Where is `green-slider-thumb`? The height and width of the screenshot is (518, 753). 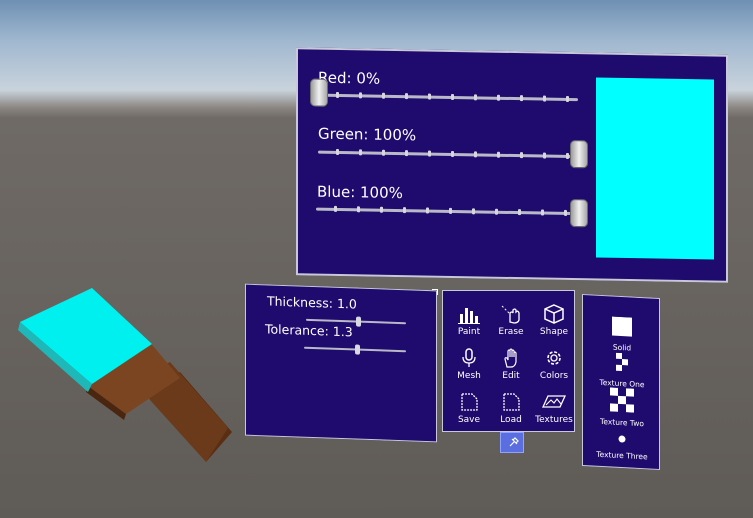
green-slider-thumb is located at coordinates (579, 154).